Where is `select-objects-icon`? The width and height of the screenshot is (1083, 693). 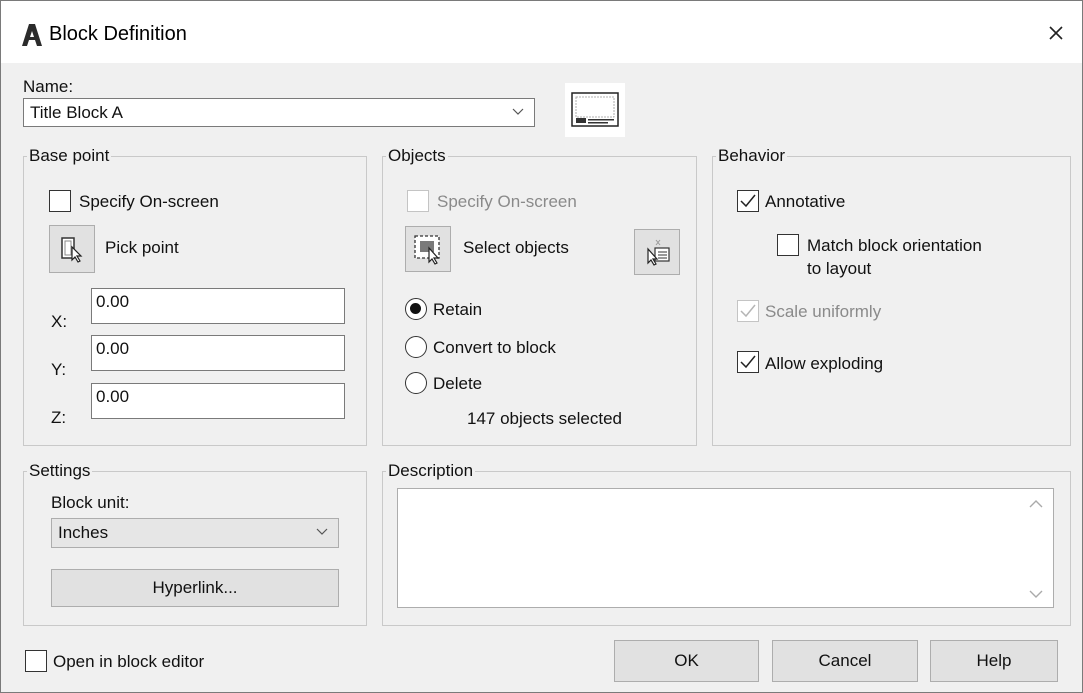
select-objects-icon is located at coordinates (427, 250).